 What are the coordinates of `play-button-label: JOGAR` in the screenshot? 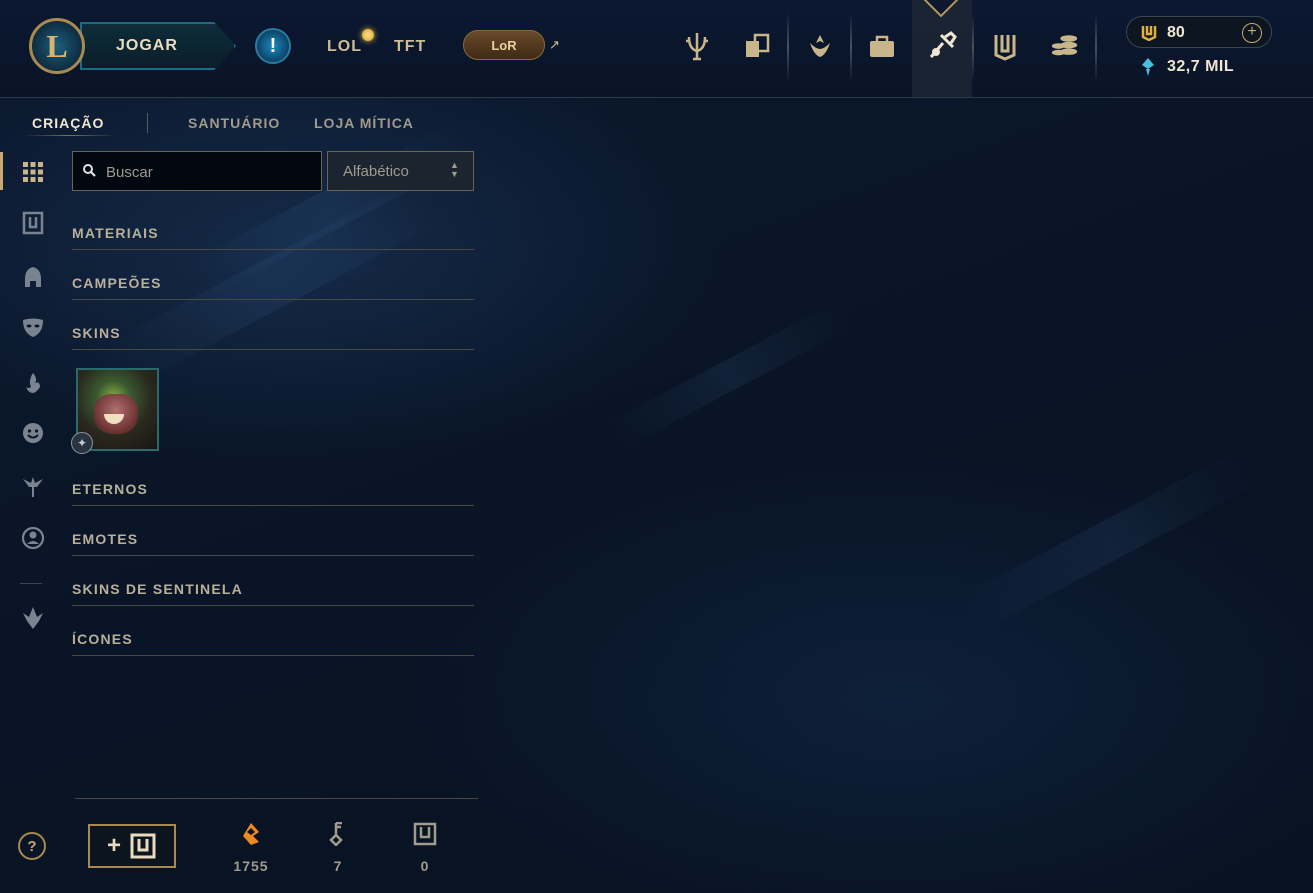 It's located at (147, 45).